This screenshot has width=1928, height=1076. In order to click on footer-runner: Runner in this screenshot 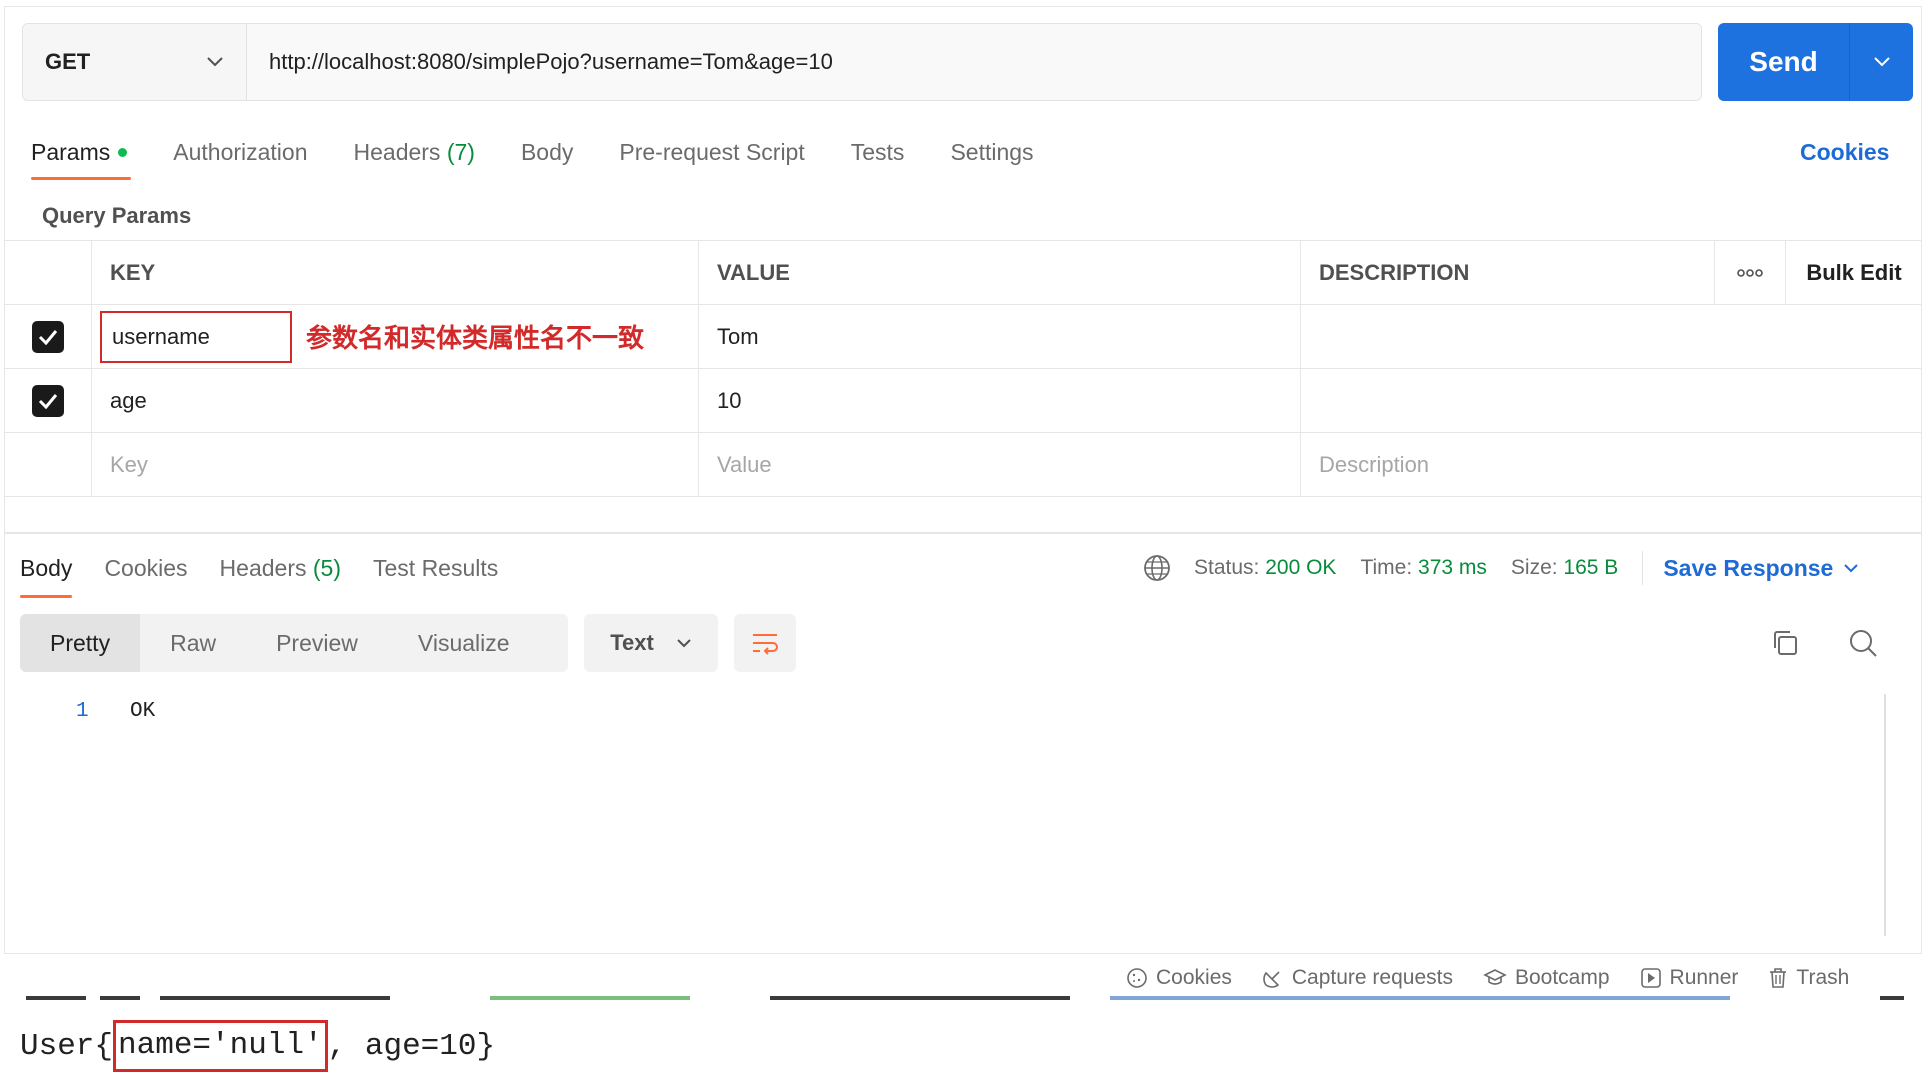, I will do `click(1689, 978)`.